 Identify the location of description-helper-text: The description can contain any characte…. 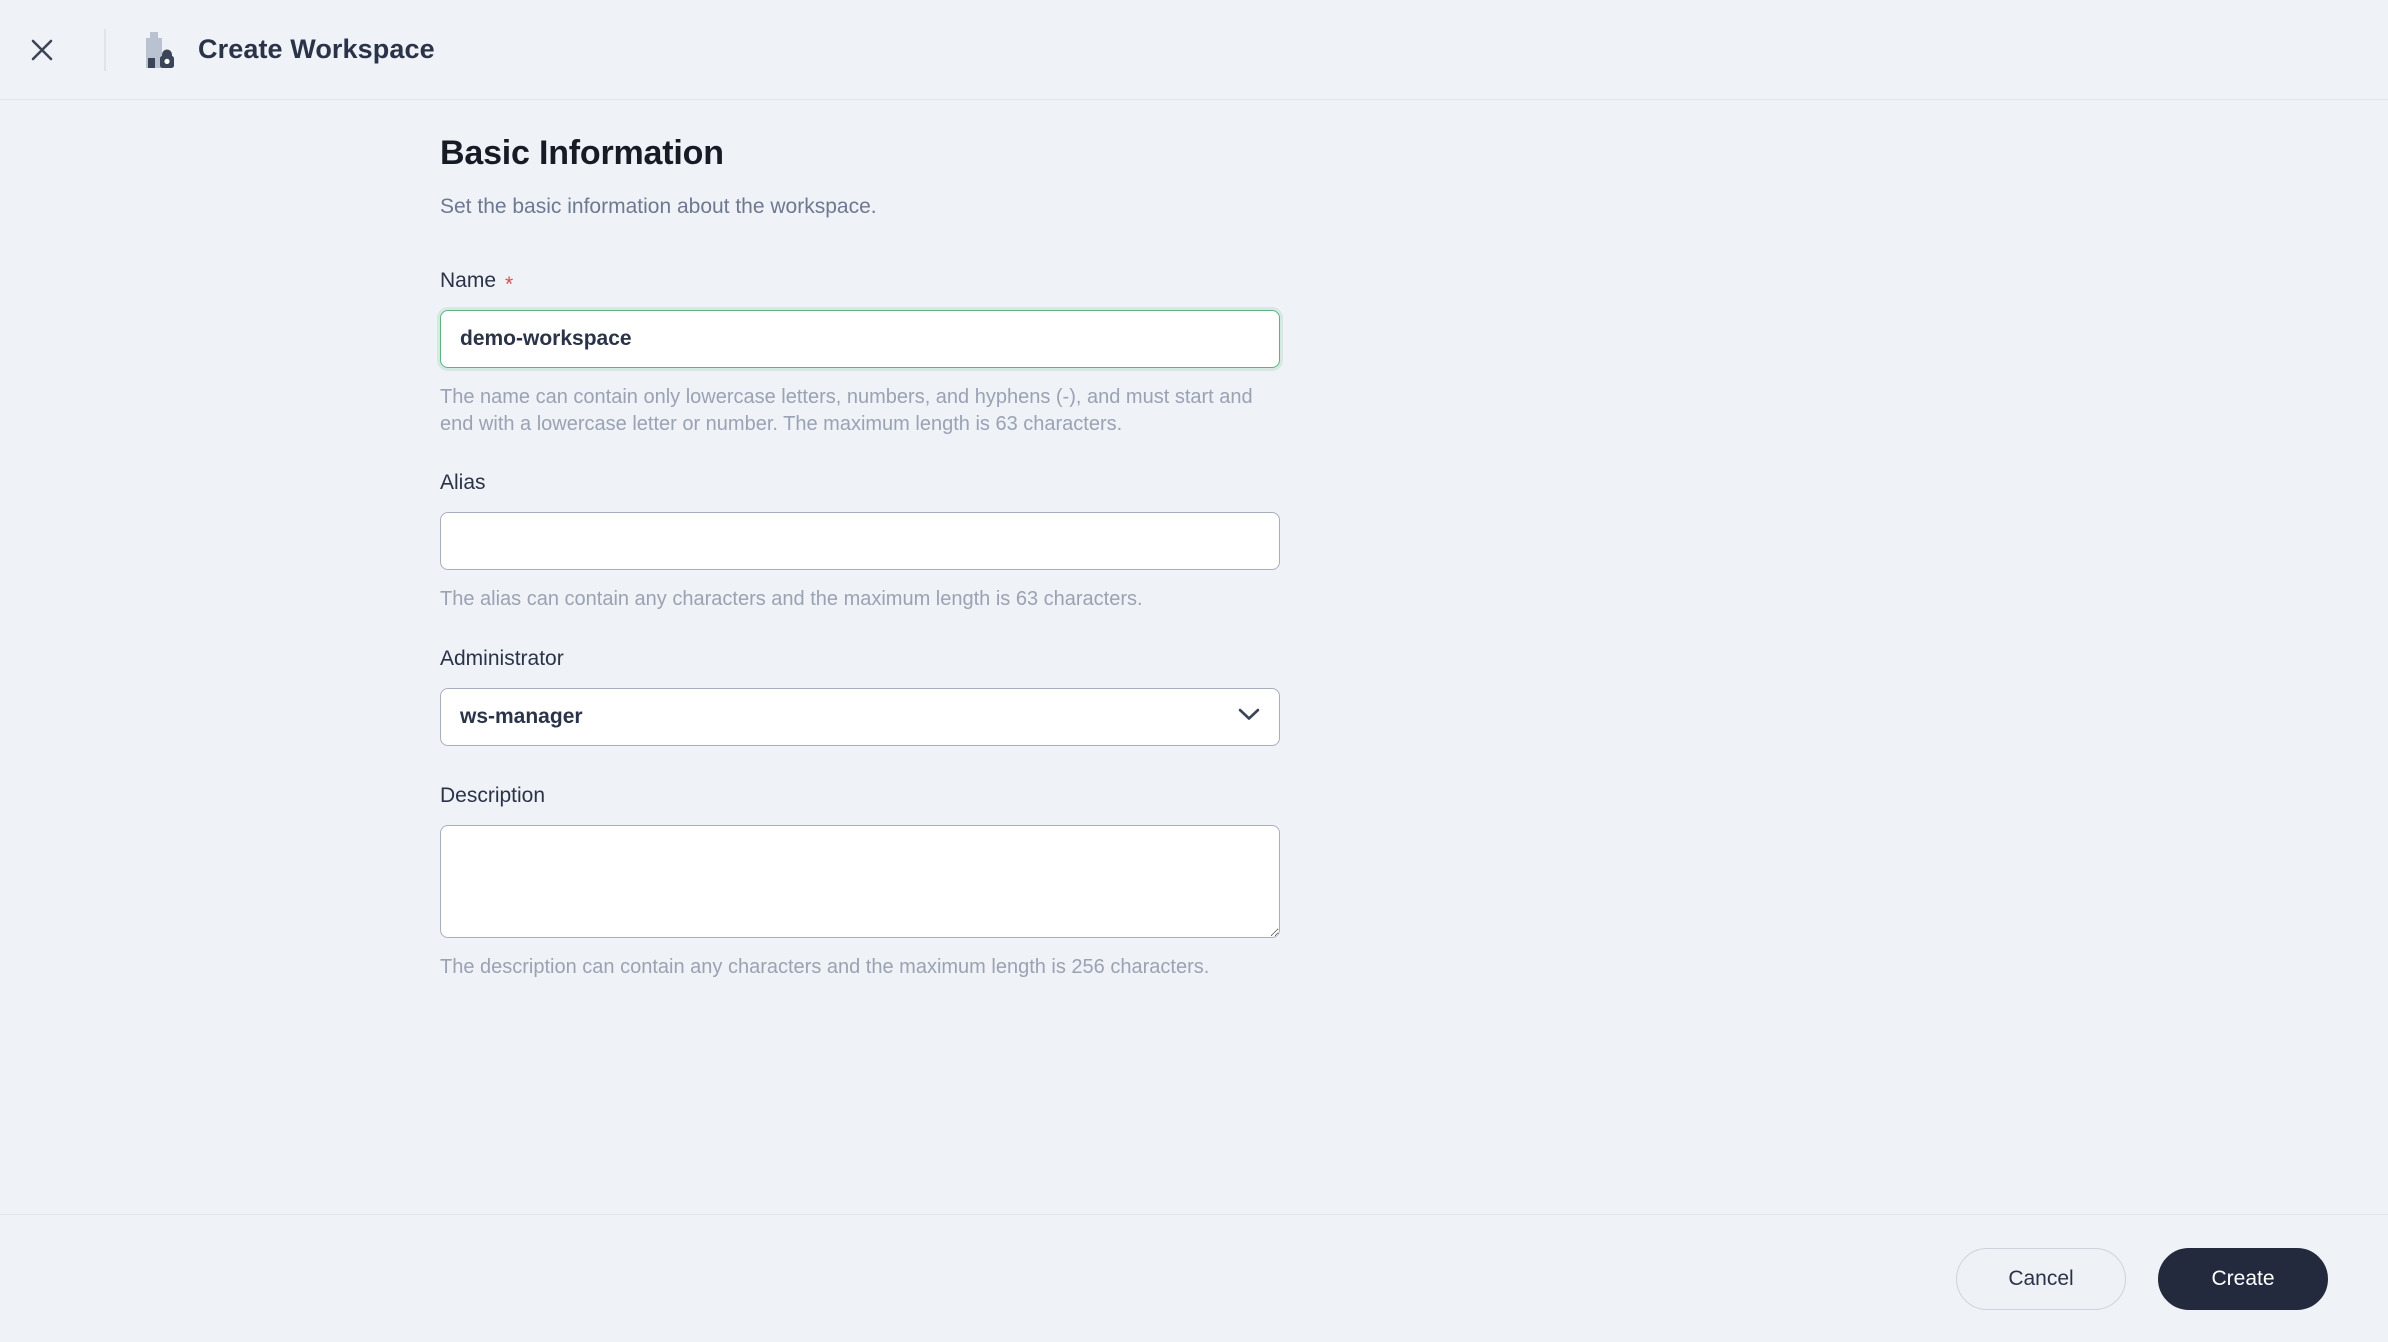
(825, 966).